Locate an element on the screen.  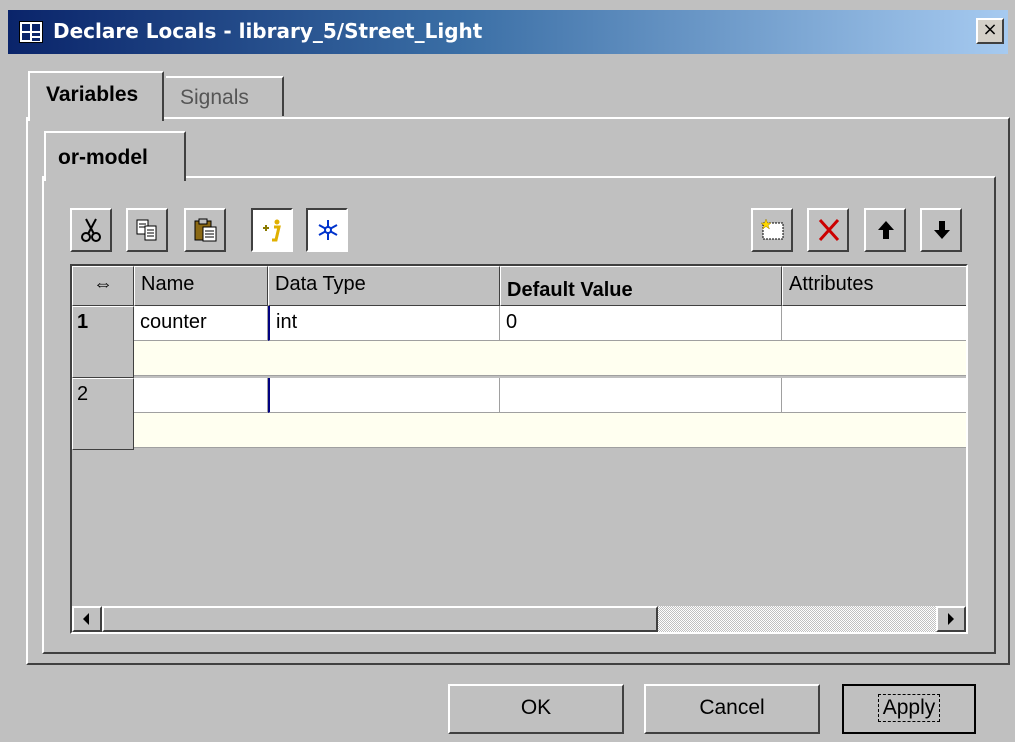
copy-icon is located at coordinates (146, 230).